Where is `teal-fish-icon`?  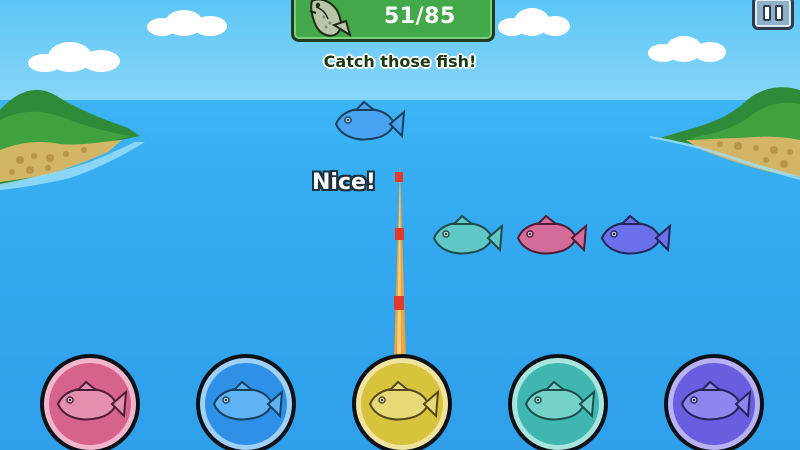 teal-fish-icon is located at coordinates (560, 400).